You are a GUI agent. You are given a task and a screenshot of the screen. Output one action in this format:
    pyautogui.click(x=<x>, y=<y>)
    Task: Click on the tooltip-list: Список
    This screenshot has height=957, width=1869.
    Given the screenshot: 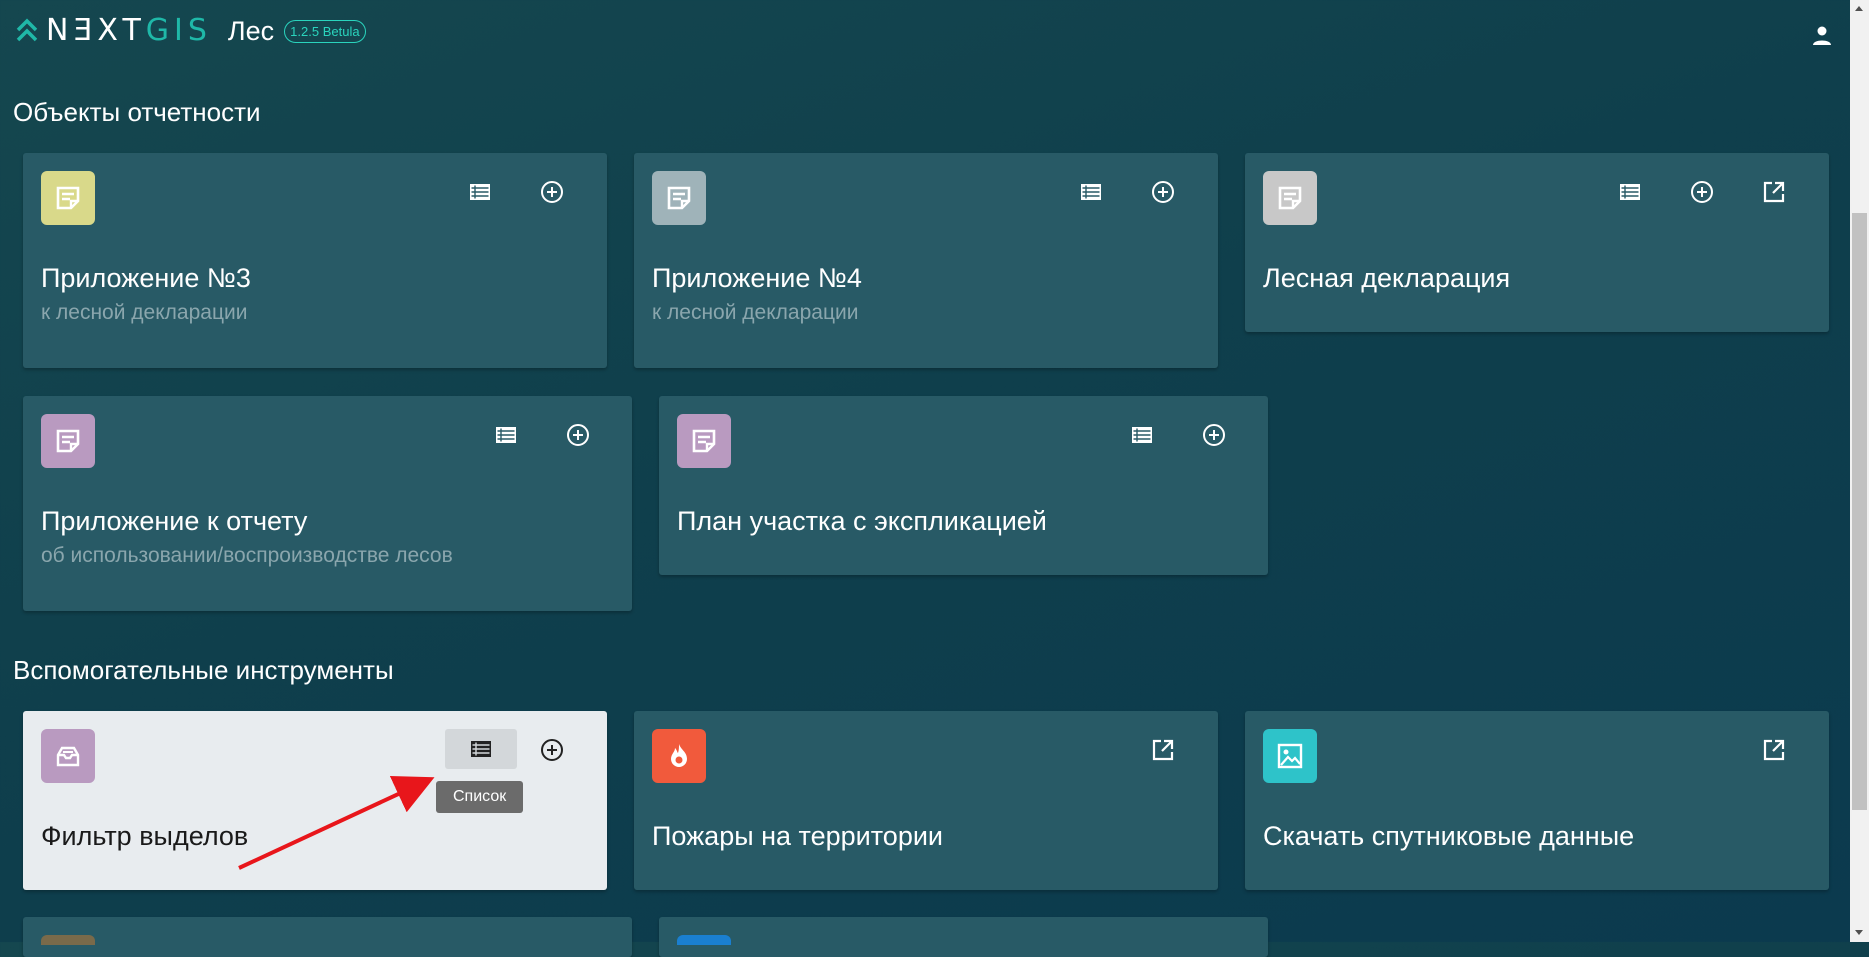 What is the action you would take?
    pyautogui.click(x=480, y=797)
    